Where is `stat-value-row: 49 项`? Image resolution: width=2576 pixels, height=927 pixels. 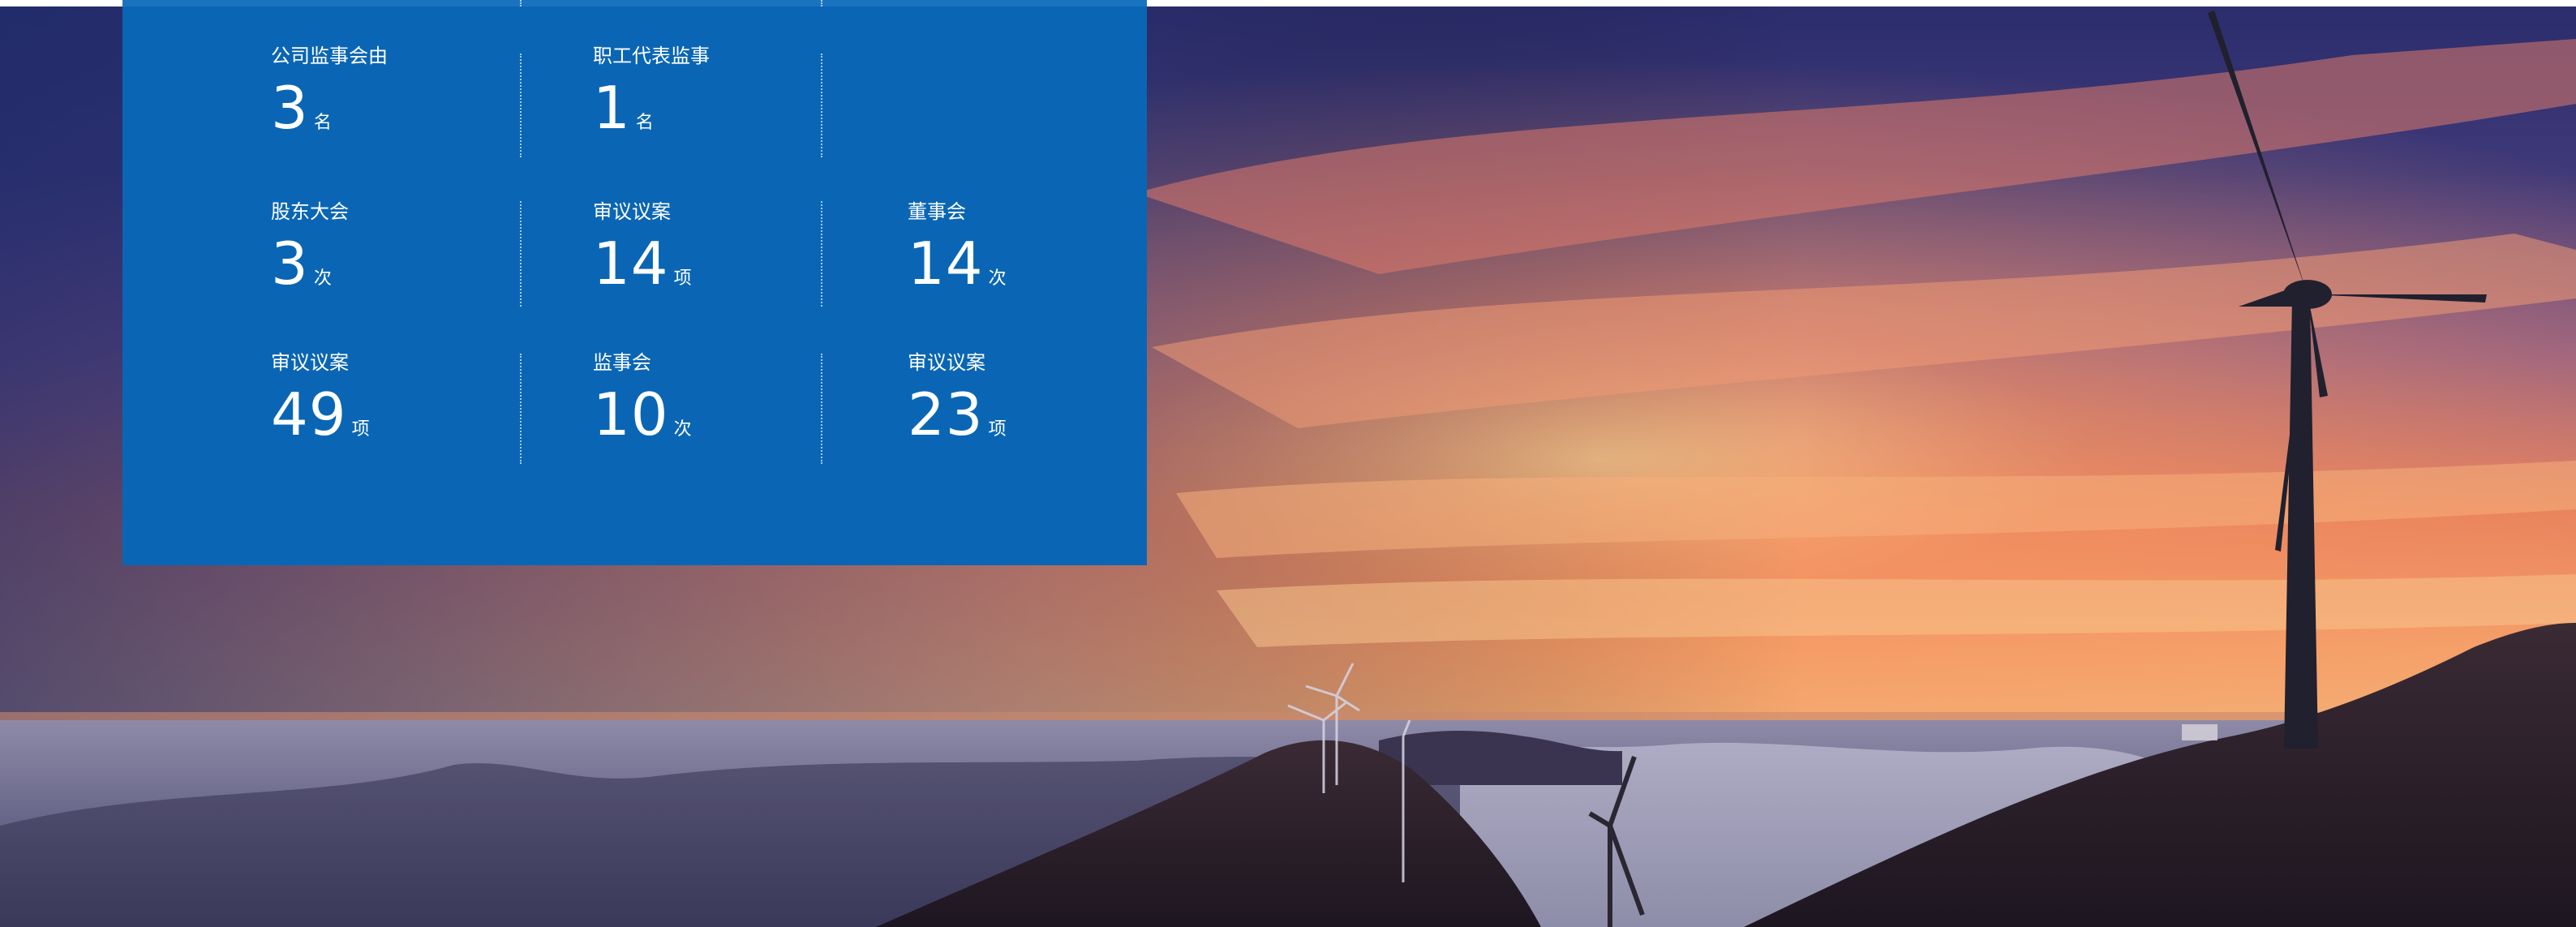
stat-value-row: 49 项 is located at coordinates (320, 422).